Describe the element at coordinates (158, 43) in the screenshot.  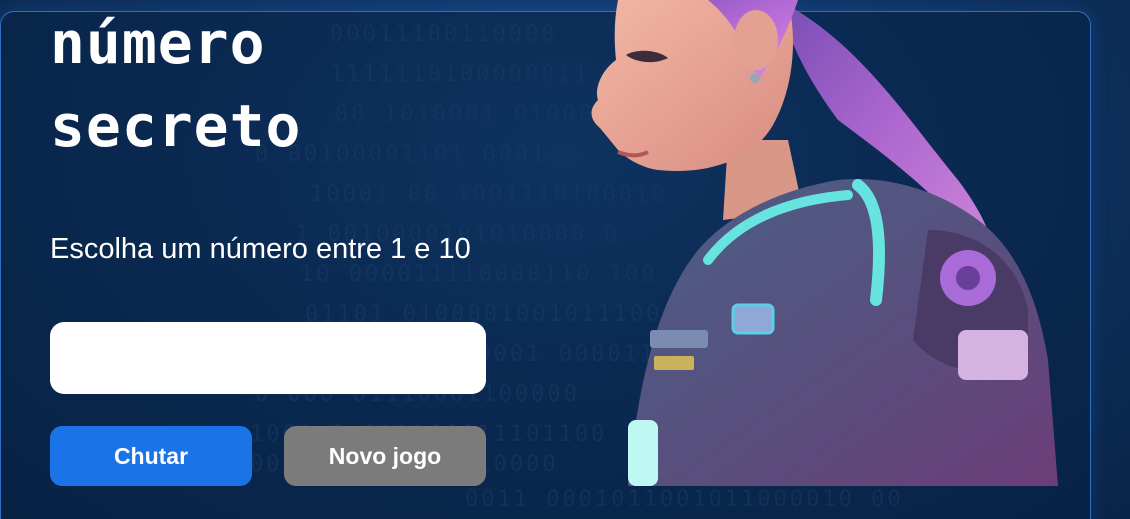
I see `title-line-1: número` at that location.